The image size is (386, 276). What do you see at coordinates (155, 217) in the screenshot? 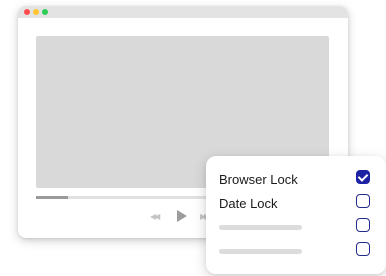
I see `rewind-icon: ◀◀` at bounding box center [155, 217].